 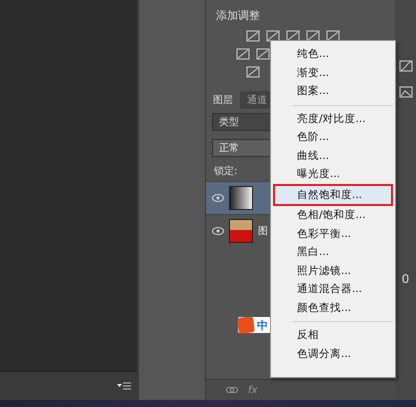 I want to click on ime-badge: 中, so click(x=254, y=325).